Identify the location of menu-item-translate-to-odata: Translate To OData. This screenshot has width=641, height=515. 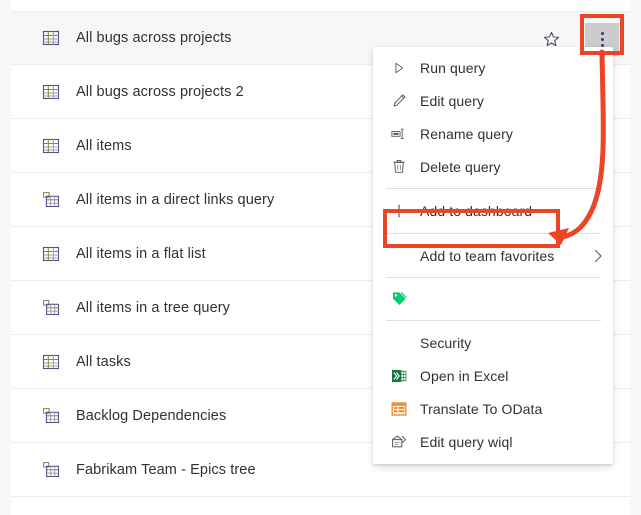
(493, 408).